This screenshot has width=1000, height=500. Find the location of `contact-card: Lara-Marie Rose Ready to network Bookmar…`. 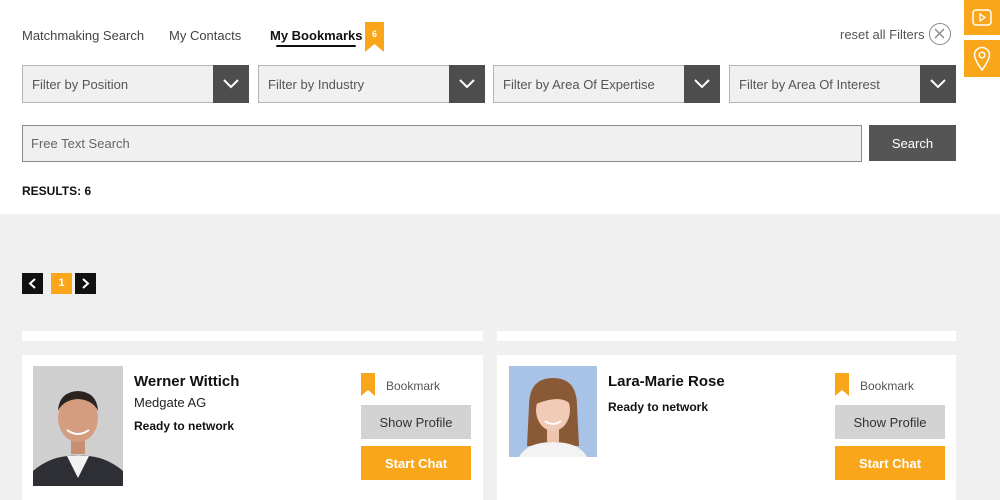

contact-card: Lara-Marie Rose Ready to network Bookmar… is located at coordinates (726, 427).